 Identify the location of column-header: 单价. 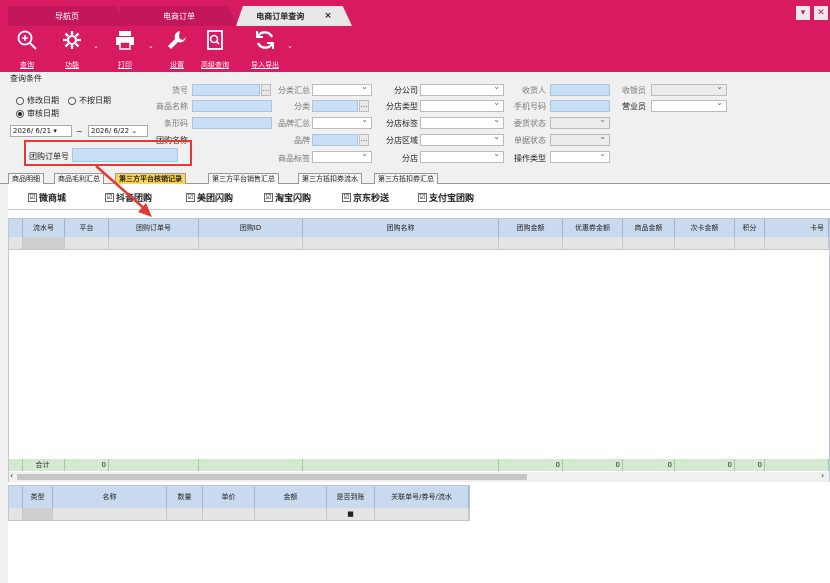
(229, 497).